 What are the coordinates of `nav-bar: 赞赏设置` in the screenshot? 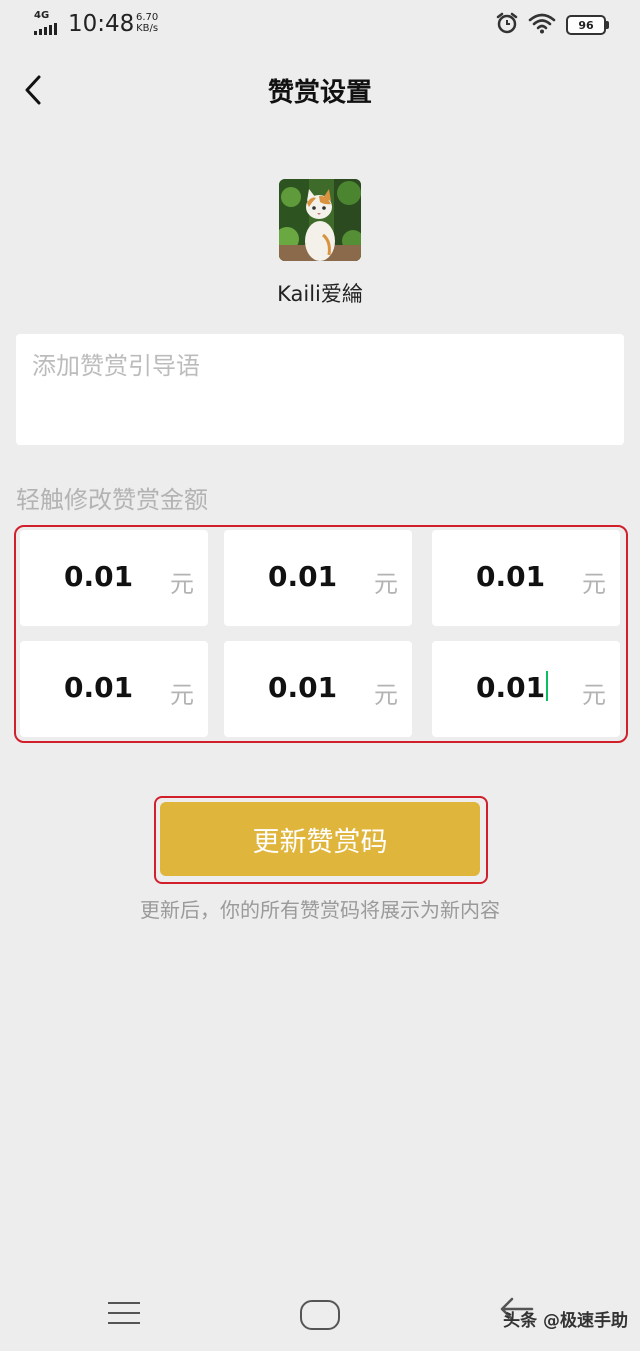 It's located at (320, 90).